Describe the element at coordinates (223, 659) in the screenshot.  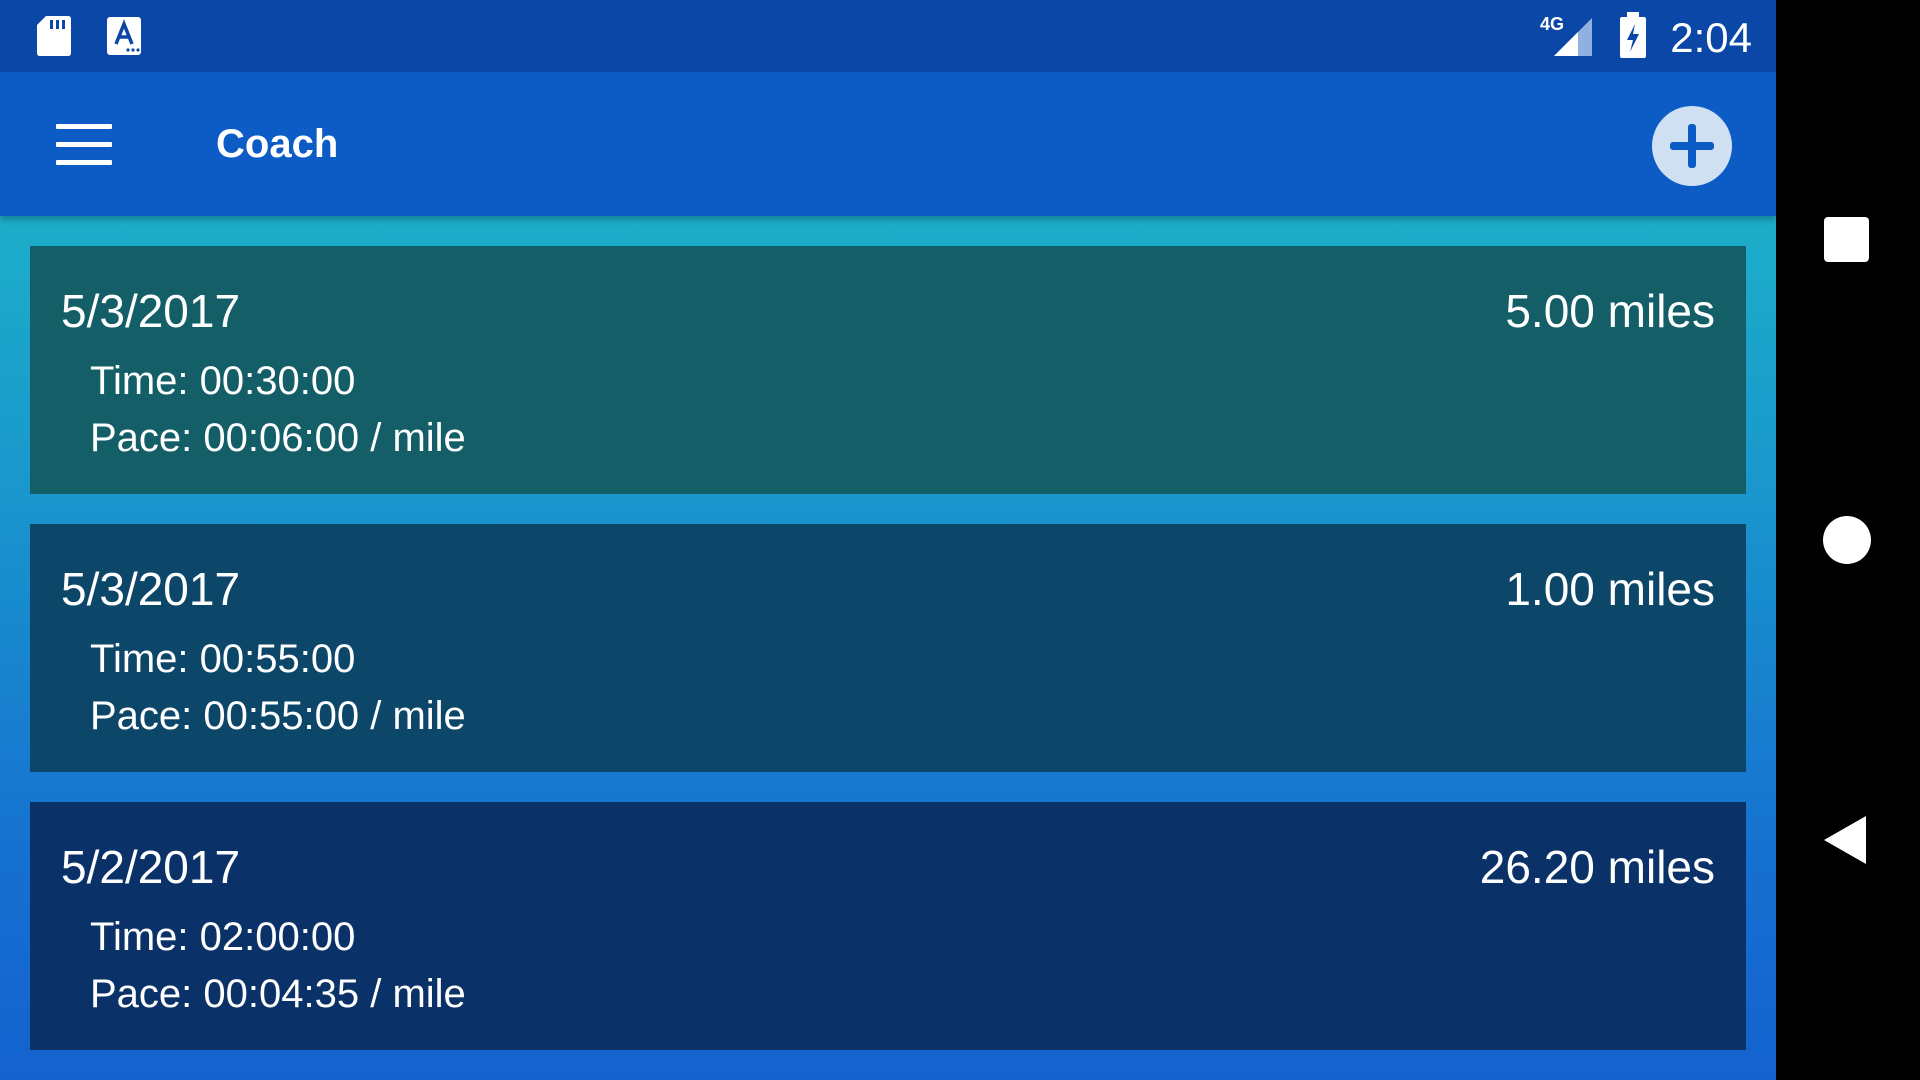
I see `run-time: Time: 00:55:00` at that location.